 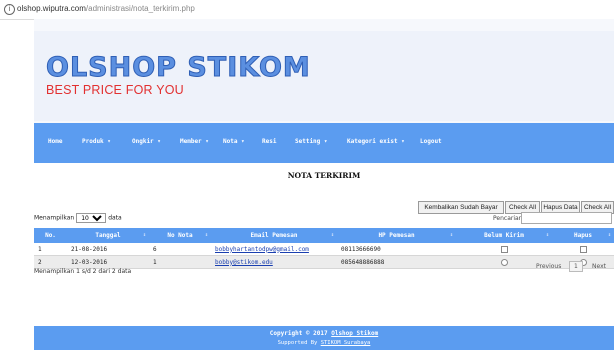 I want to click on table-info: Menampilkan 1 s/d 2 dari 2 data, so click(x=83, y=271).